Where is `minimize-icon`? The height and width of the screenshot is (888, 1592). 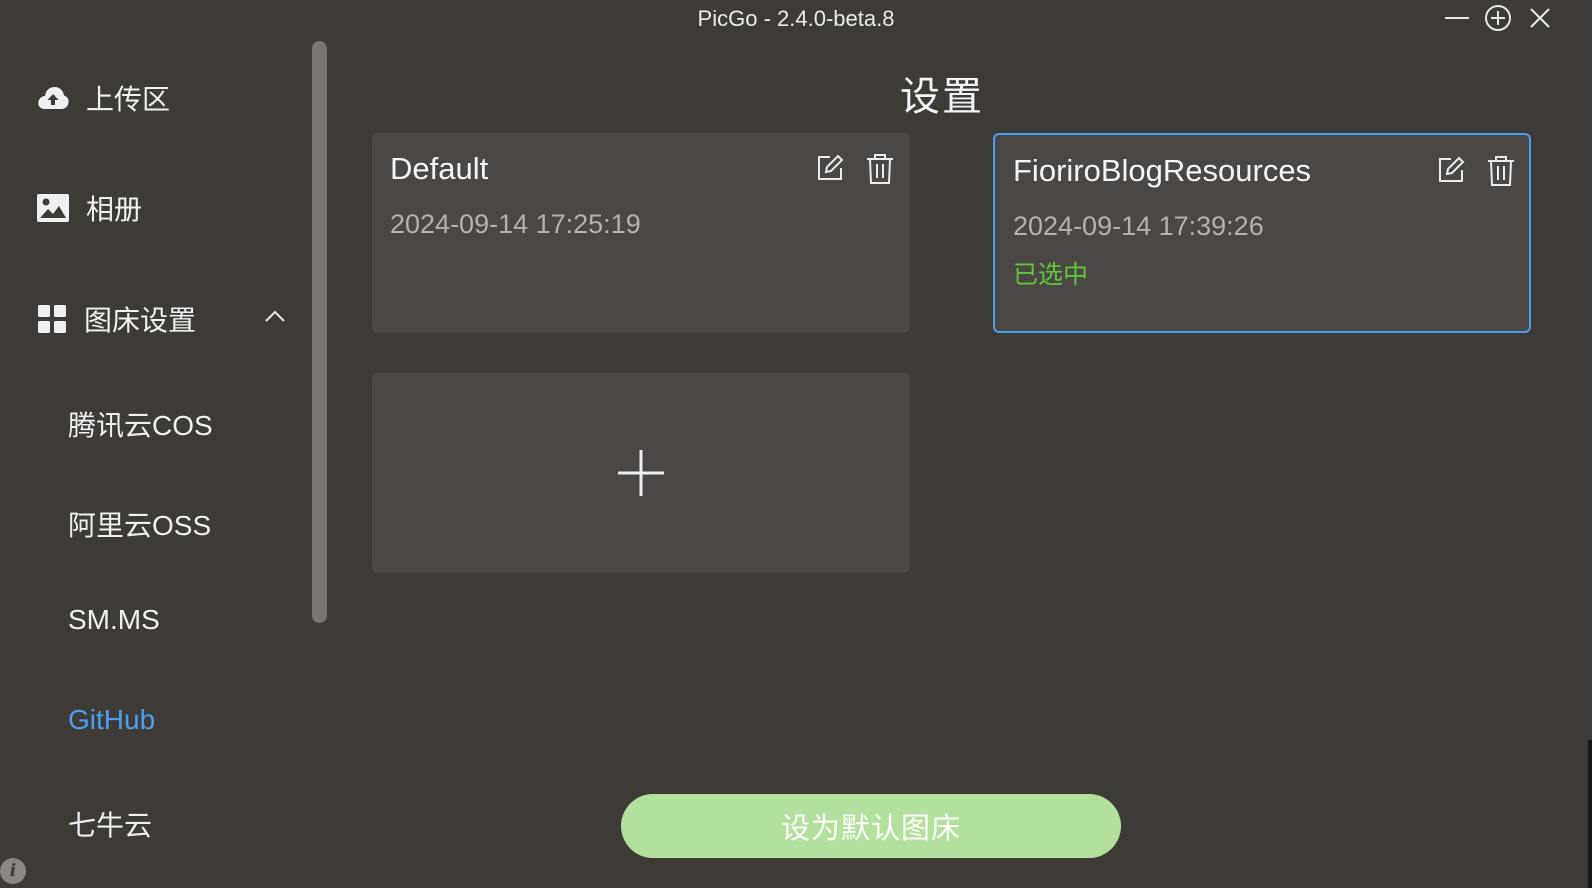 minimize-icon is located at coordinates (1457, 18).